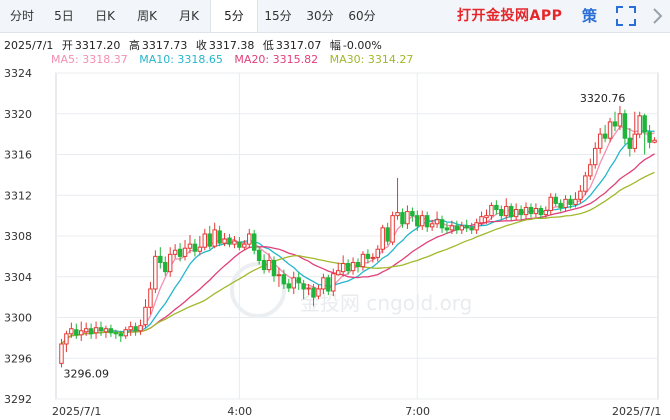 Image resolution: width=670 pixels, height=420 pixels. I want to click on tab-3: 周K, so click(147, 16).